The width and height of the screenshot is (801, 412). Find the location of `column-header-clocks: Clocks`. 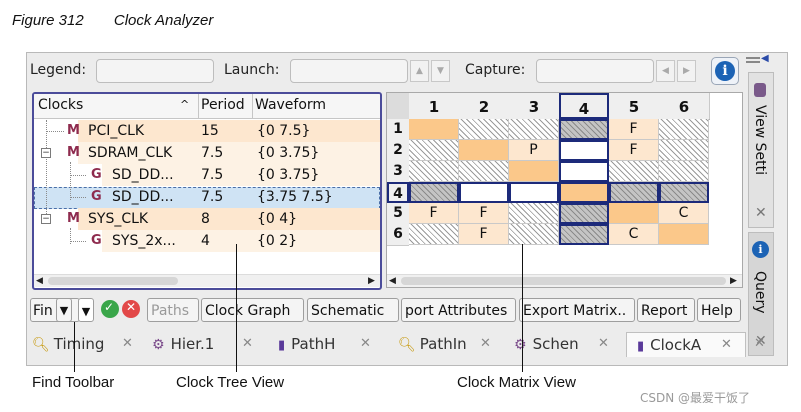

column-header-clocks: Clocks is located at coordinates (60, 105).